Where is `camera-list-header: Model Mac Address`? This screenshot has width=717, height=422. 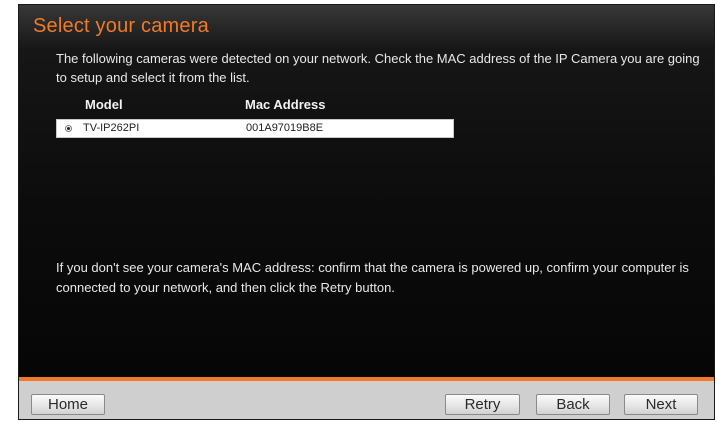 camera-list-header: Model Mac Address is located at coordinates (255, 107).